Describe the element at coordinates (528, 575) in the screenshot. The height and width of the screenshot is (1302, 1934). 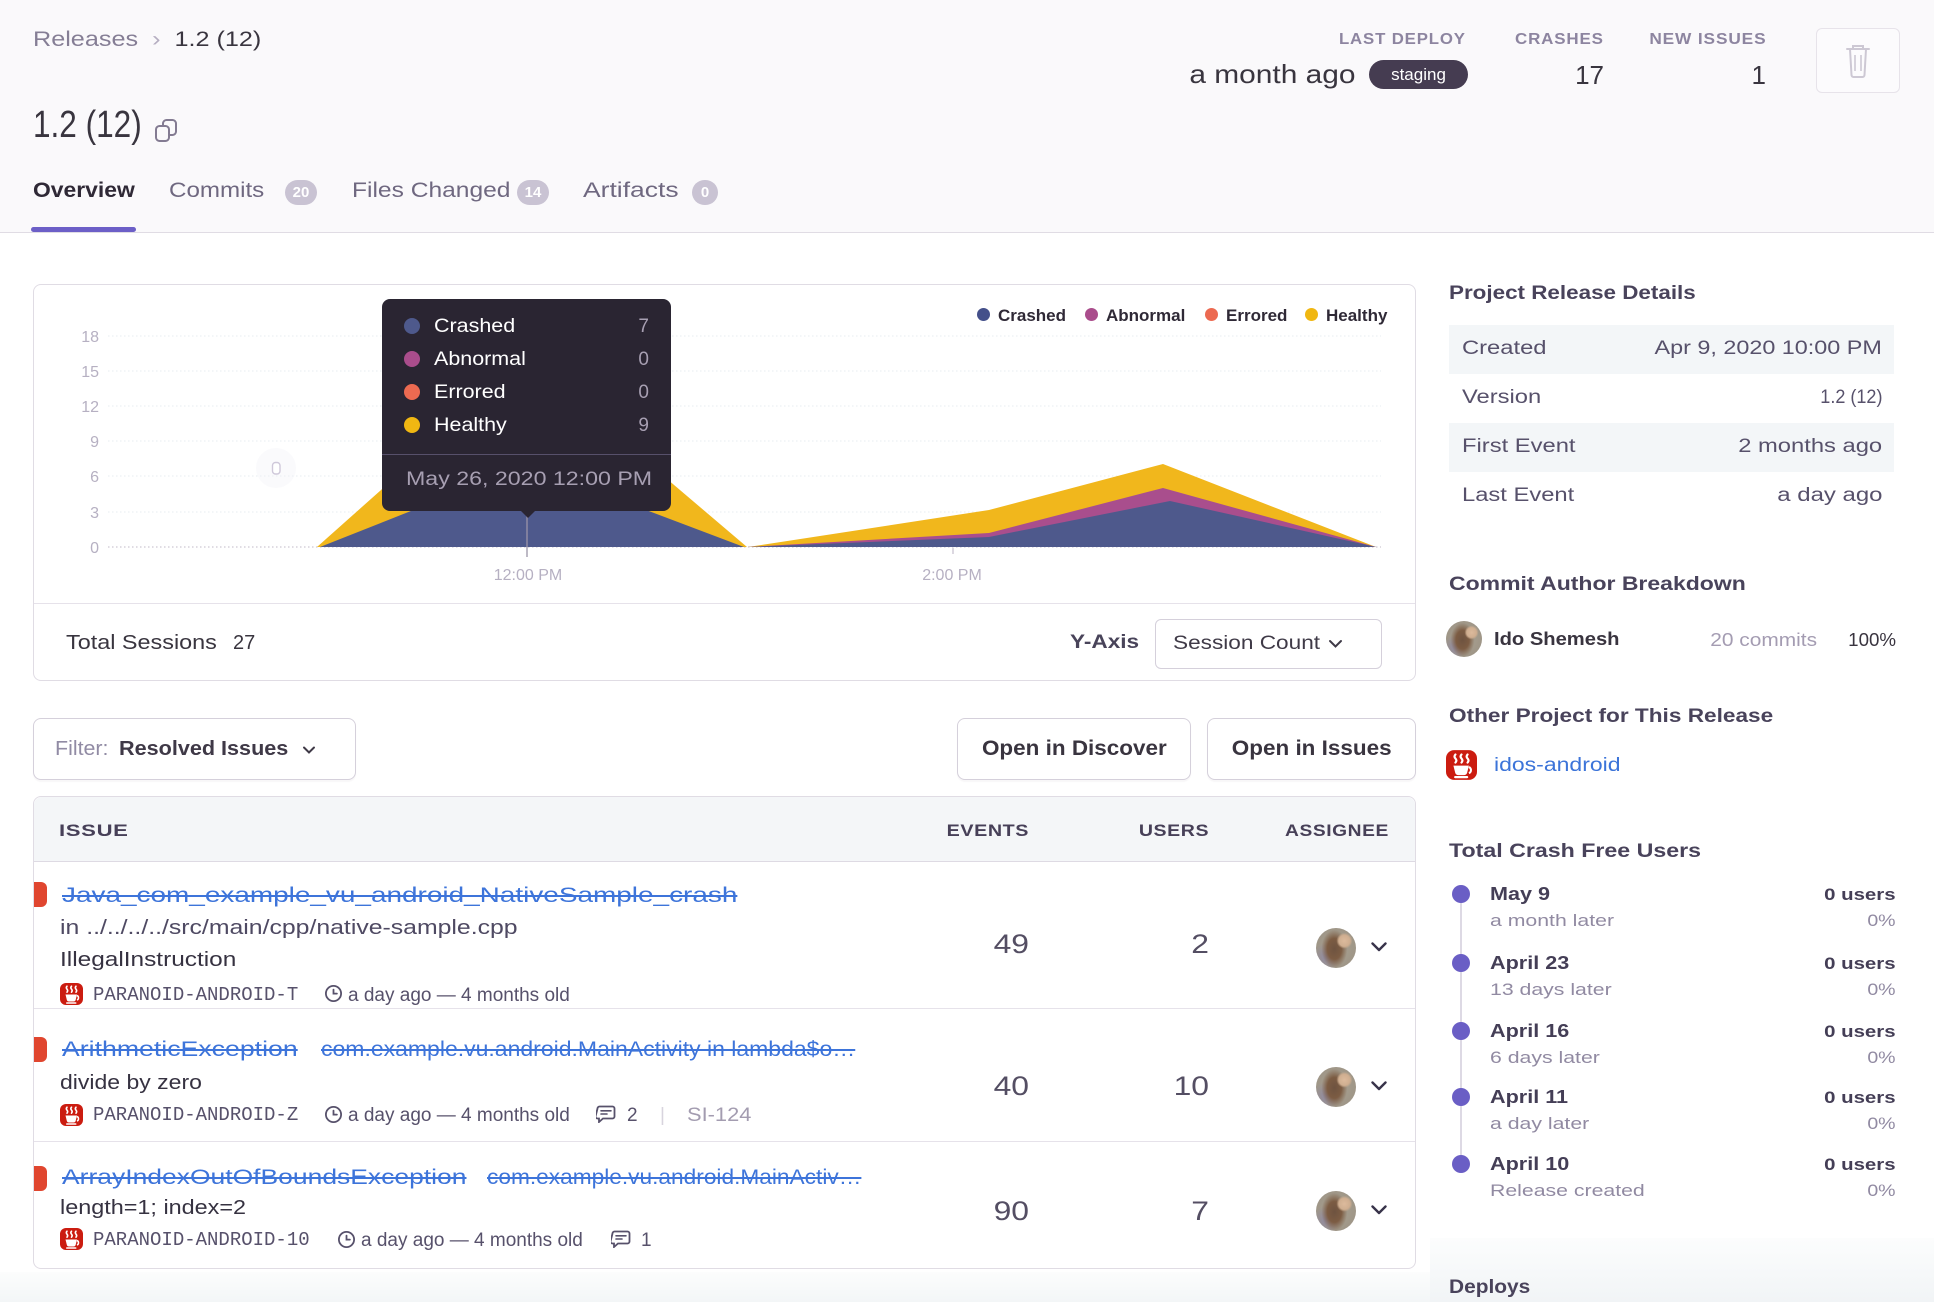
I see `svg-text: 12:00 PM` at that location.